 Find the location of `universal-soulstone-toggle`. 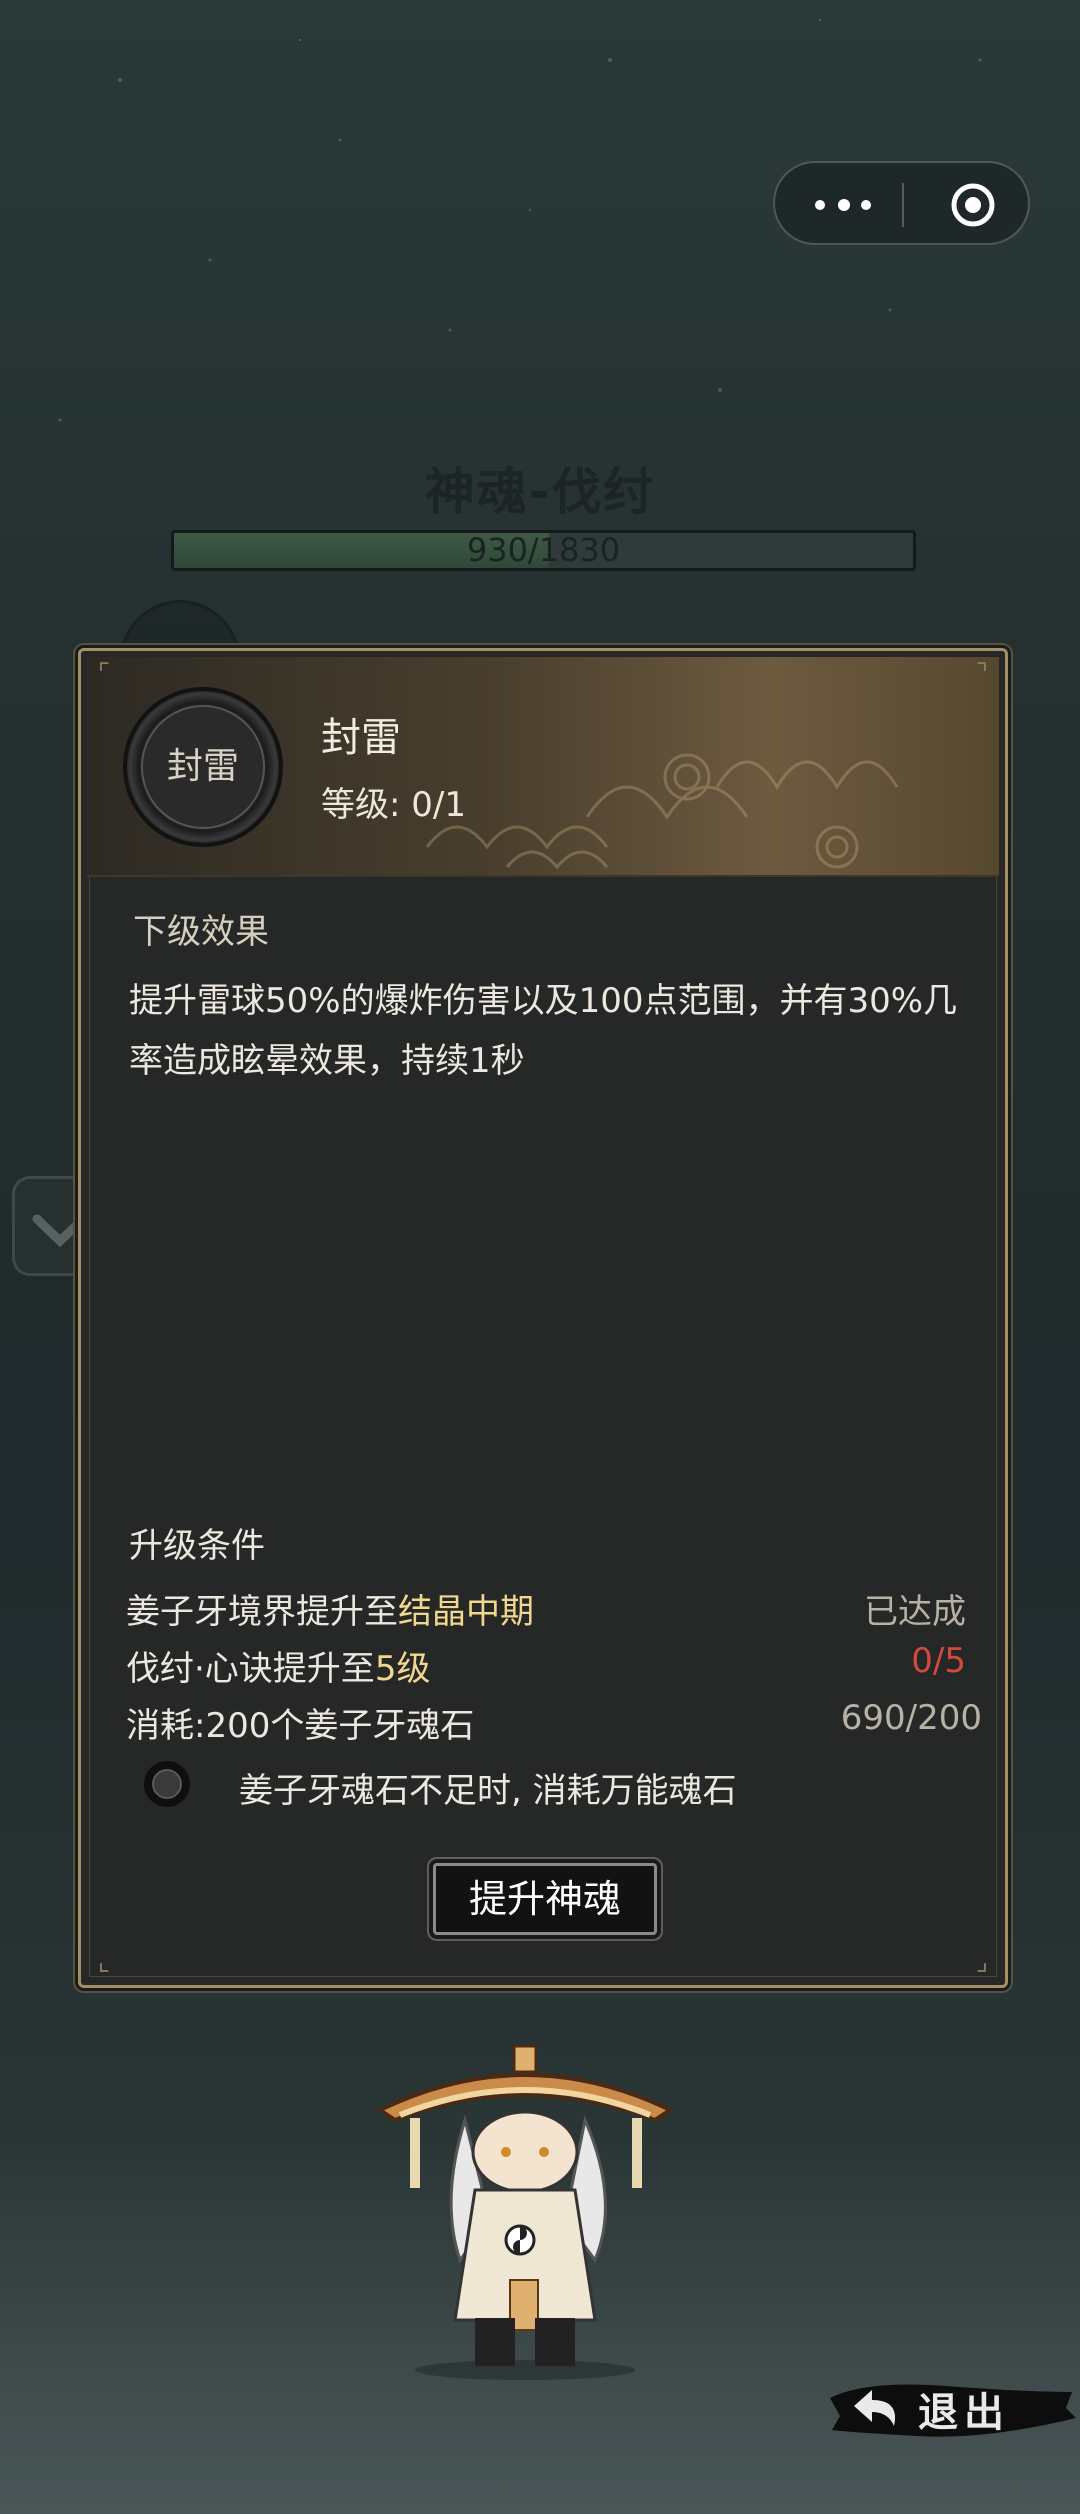

universal-soulstone-toggle is located at coordinates (167, 1784).